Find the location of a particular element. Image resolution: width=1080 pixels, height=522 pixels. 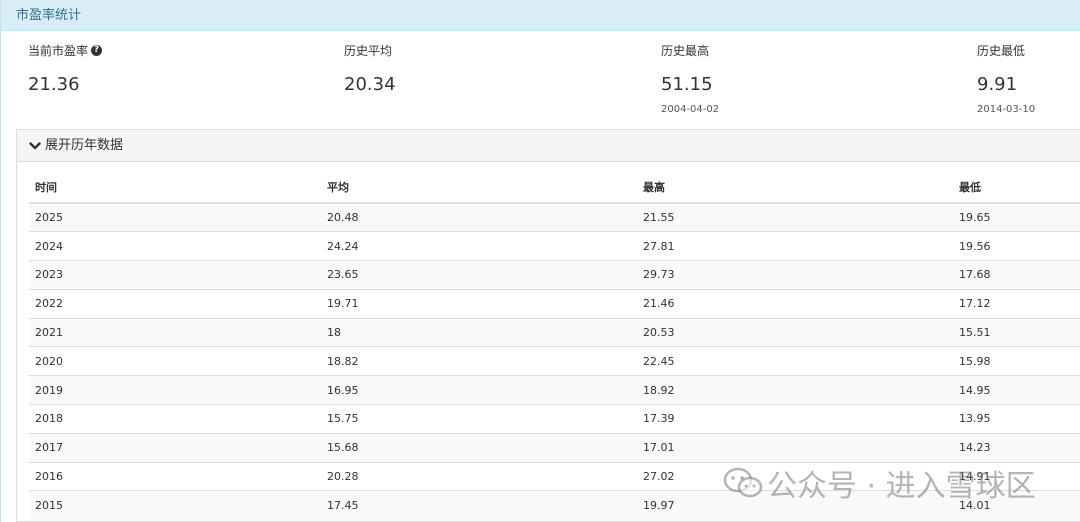

cell-high: 21.55 is located at coordinates (795, 217).